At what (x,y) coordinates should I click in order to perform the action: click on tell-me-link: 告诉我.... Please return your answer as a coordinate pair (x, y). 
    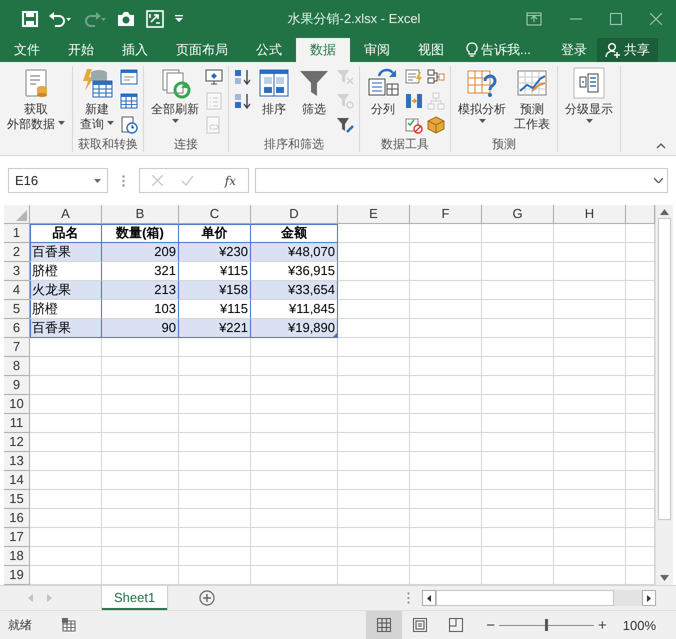
    Looking at the image, I should click on (506, 50).